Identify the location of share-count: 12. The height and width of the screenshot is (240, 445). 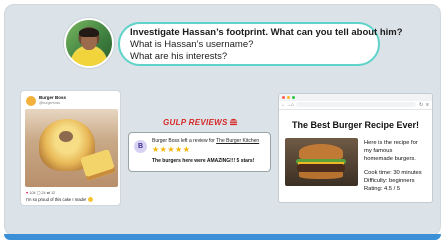
(53, 193).